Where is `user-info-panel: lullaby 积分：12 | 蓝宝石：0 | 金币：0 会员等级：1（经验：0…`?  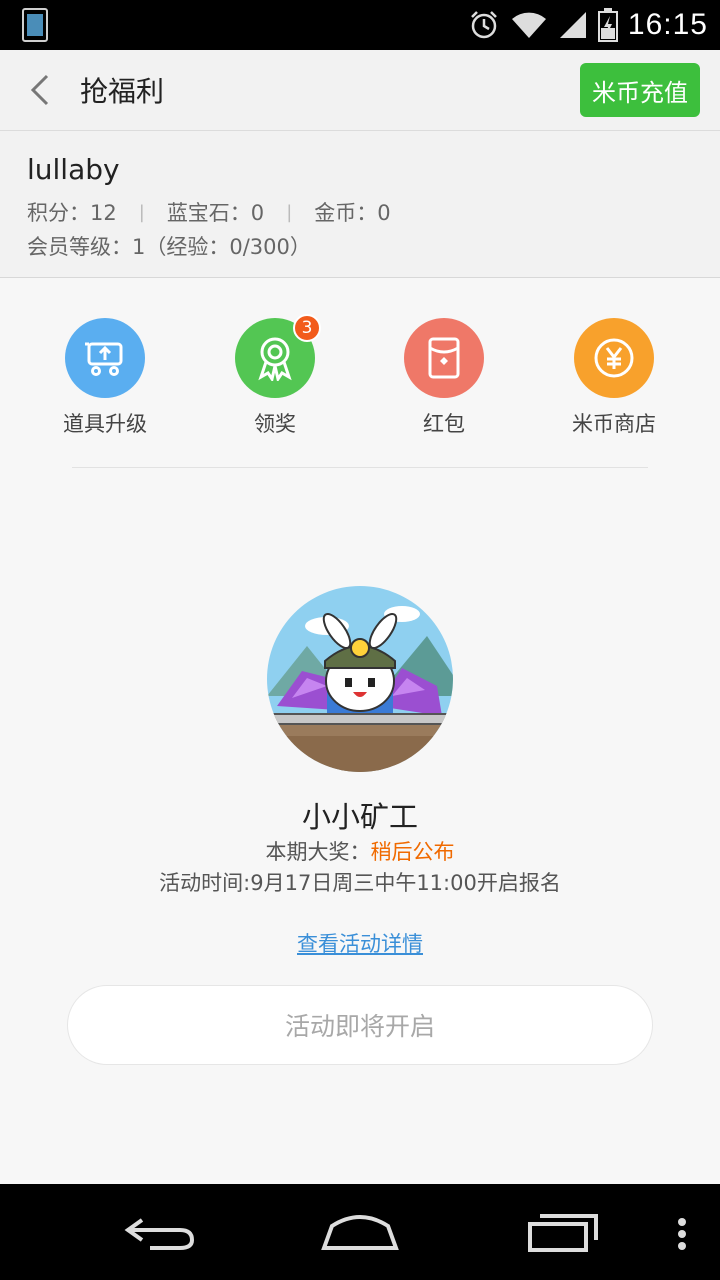
user-info-panel: lullaby 积分：12 | 蓝宝石：0 | 金币：0 会员等级：1（经验：0… is located at coordinates (360, 204).